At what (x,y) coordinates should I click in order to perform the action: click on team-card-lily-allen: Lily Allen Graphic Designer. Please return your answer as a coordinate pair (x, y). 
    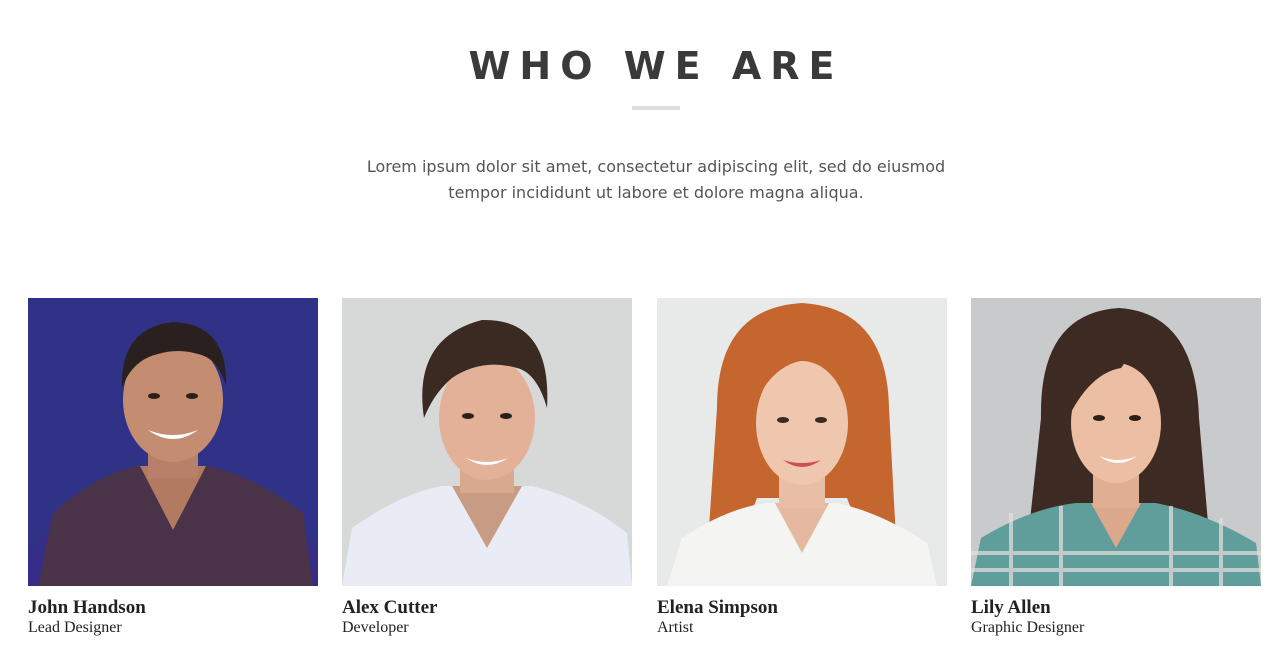
    Looking at the image, I should click on (1116, 468).